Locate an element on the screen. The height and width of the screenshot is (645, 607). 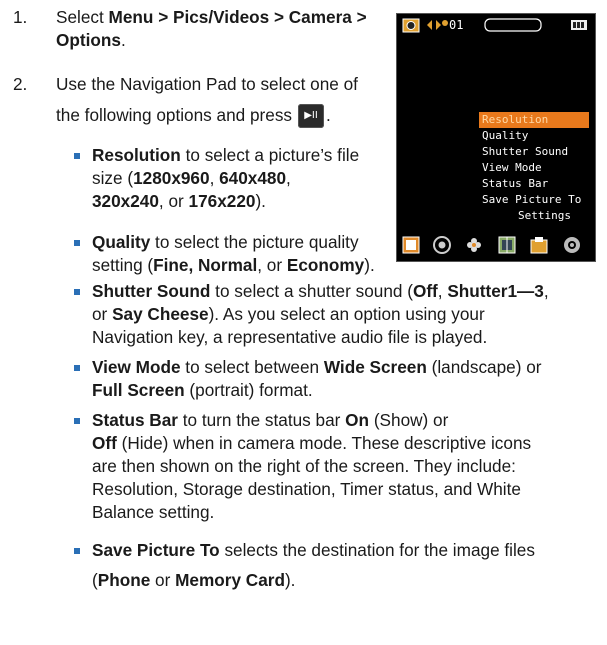
option-resolution-sep-1: , is located at coordinates (214, 178).